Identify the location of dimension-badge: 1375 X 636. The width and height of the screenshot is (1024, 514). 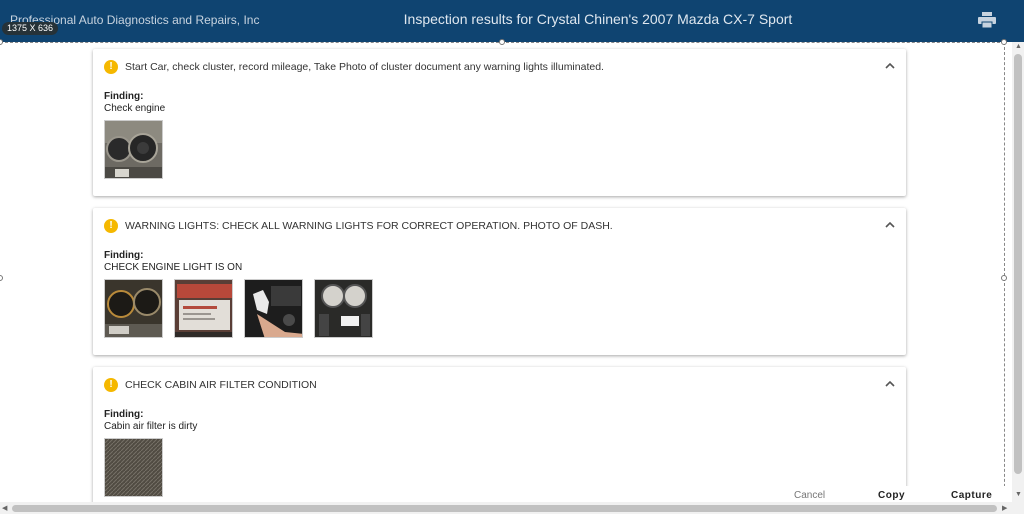
(30, 28).